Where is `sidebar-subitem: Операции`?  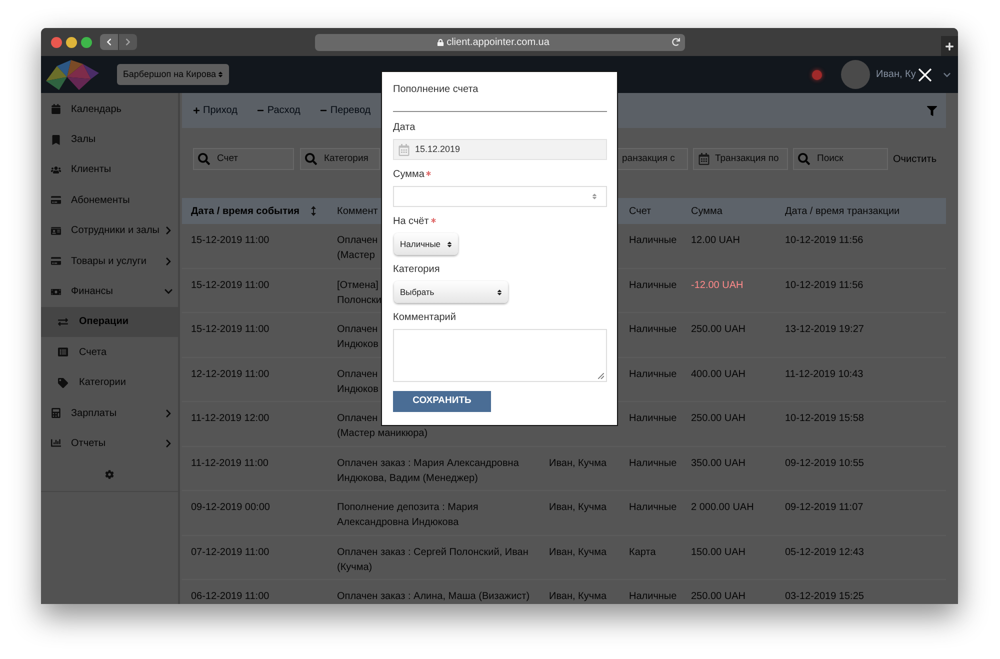
sidebar-subitem: Операции is located at coordinates (109, 322).